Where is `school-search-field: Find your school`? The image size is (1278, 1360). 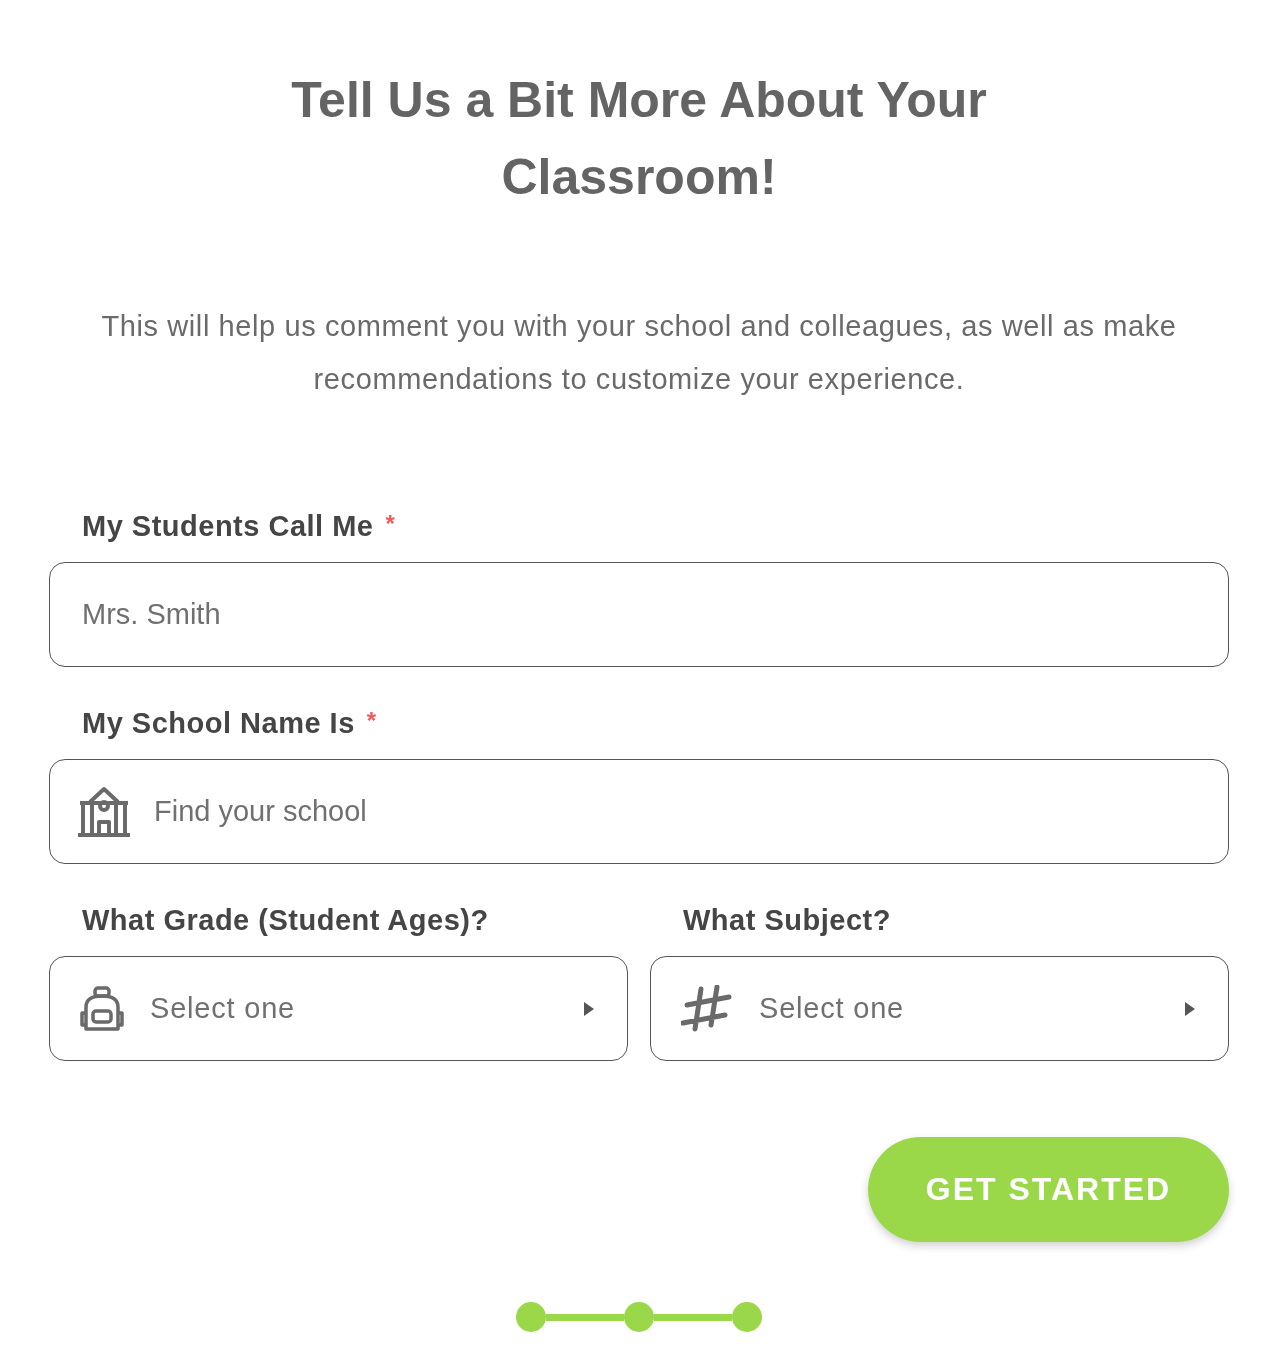
school-search-field: Find your school is located at coordinates (639, 811).